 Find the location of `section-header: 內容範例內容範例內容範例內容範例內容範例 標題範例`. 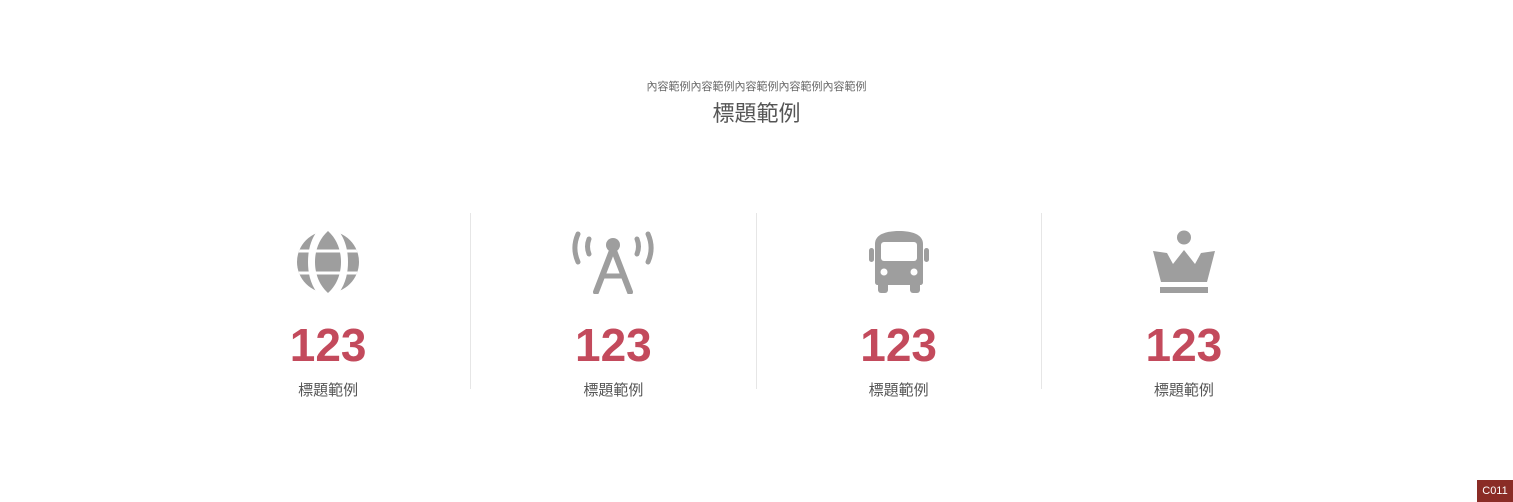

section-header: 內容範例內容範例內容範例內容範例內容範例 標題範例 is located at coordinates (756, 104).